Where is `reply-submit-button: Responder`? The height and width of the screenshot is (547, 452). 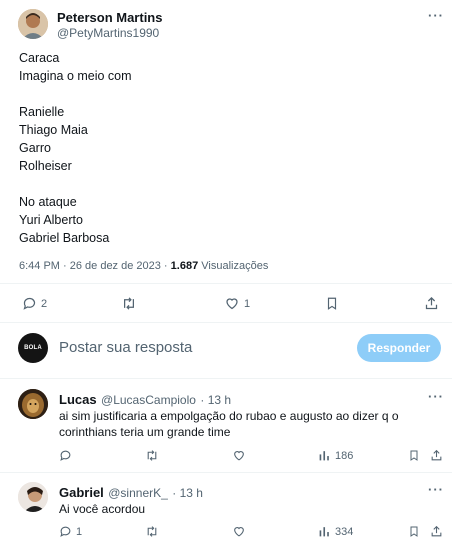
reply-submit-button: Responder is located at coordinates (399, 348).